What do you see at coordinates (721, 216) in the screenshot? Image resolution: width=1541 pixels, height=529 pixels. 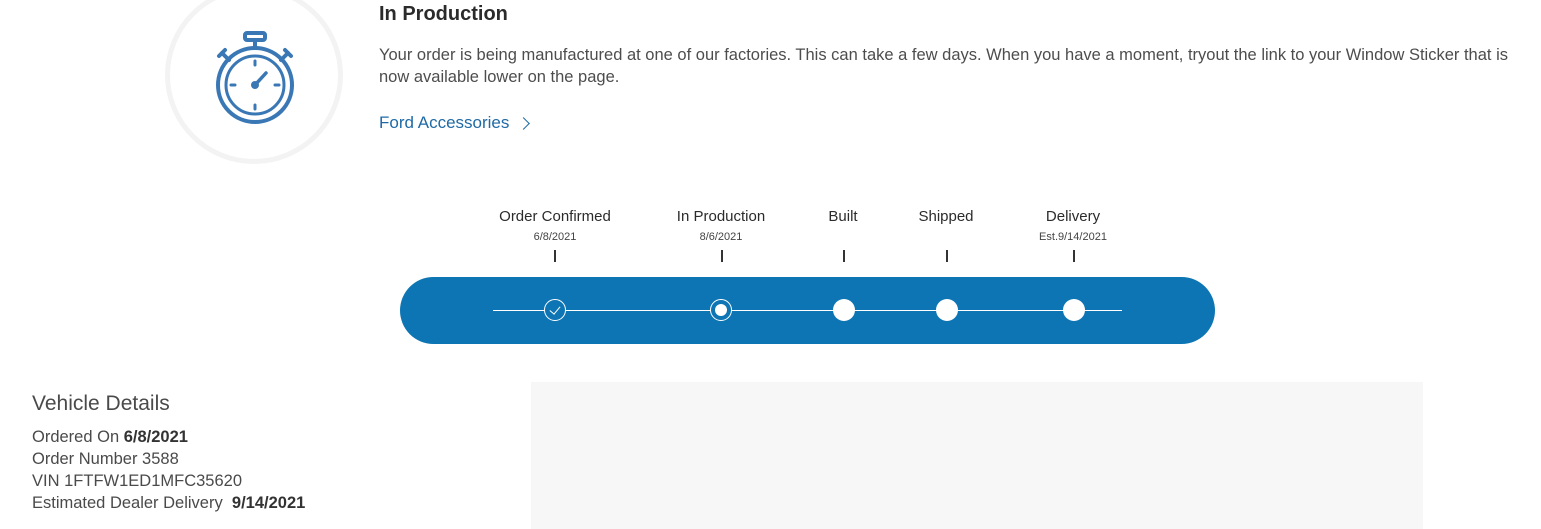 I see `step-name: In Production` at bounding box center [721, 216].